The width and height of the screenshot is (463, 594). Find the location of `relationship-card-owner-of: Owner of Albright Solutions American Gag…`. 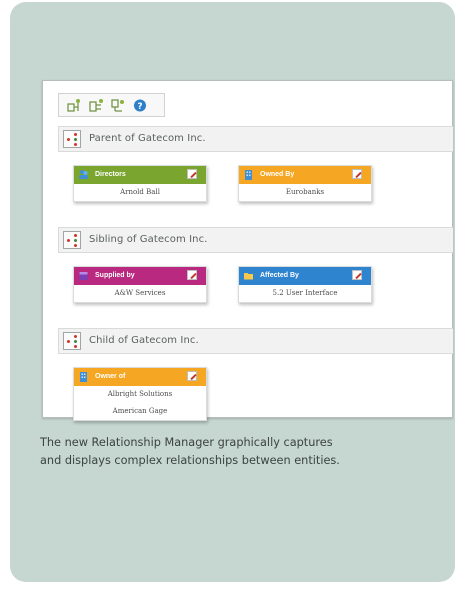

relationship-card-owner-of: Owner of Albright Solutions American Gag… is located at coordinates (140, 394).